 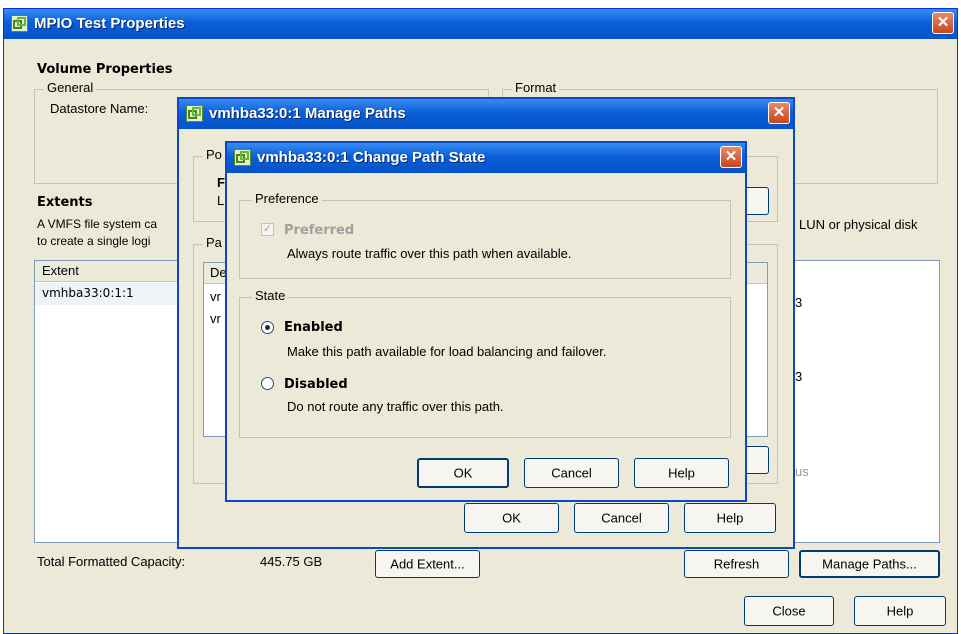 I want to click on total-capacity-label: Total Formatted Capacity:, so click(x=111, y=561).